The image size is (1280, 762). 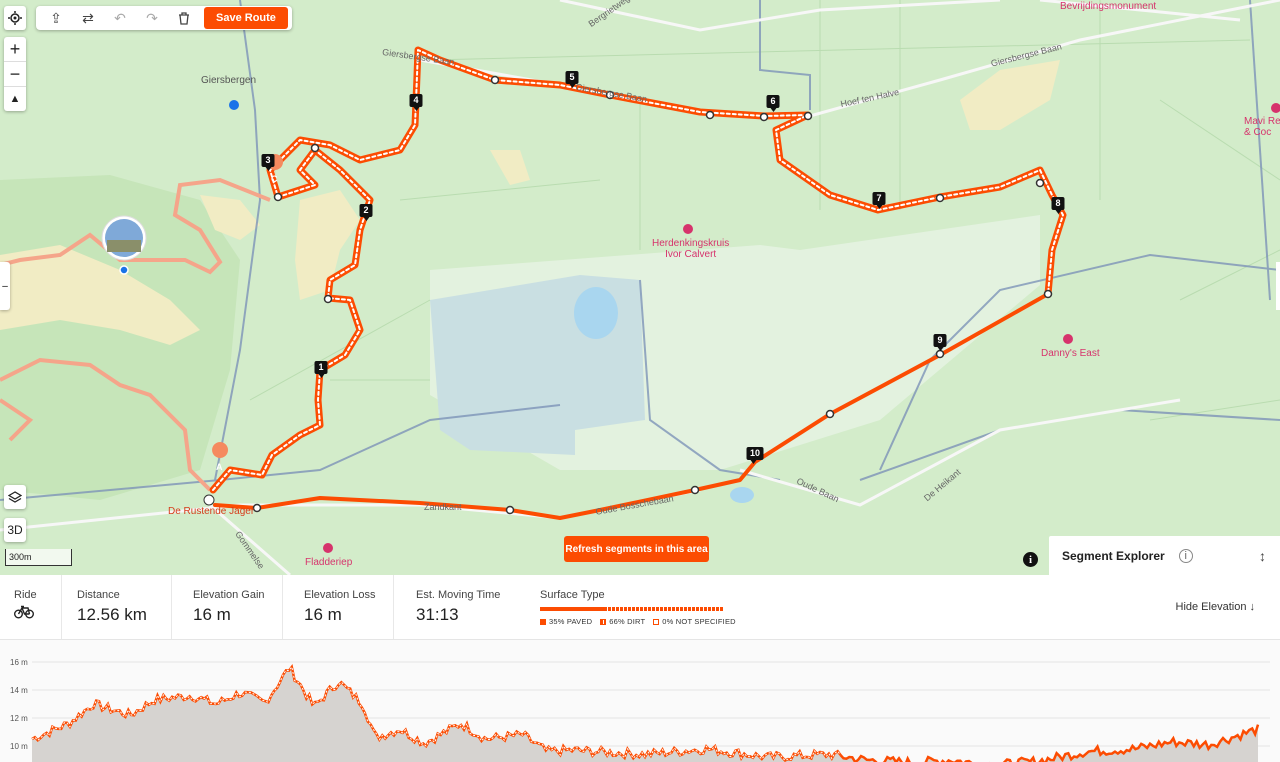 I want to click on distance-value: 12.56 km, so click(x=112, y=614).